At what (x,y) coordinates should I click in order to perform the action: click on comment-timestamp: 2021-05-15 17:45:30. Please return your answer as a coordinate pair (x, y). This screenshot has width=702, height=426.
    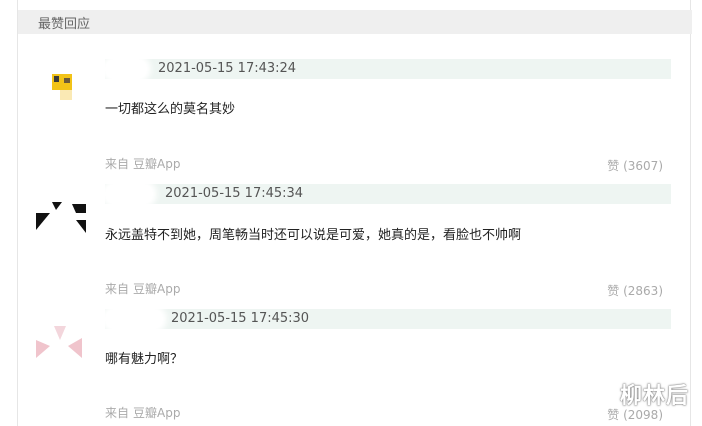
    Looking at the image, I should click on (240, 318).